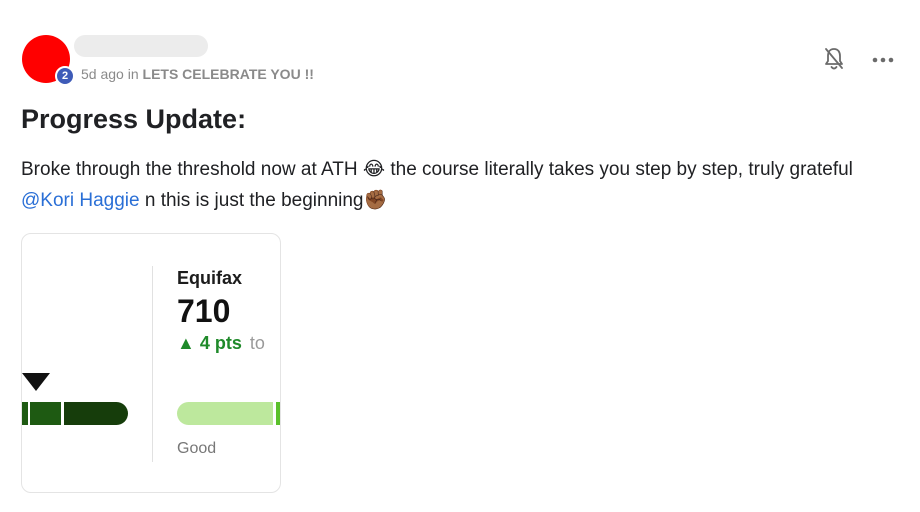 The height and width of the screenshot is (512, 920). Describe the element at coordinates (80, 200) in the screenshot. I see `user-mention-link: @Kori Haggie` at that location.